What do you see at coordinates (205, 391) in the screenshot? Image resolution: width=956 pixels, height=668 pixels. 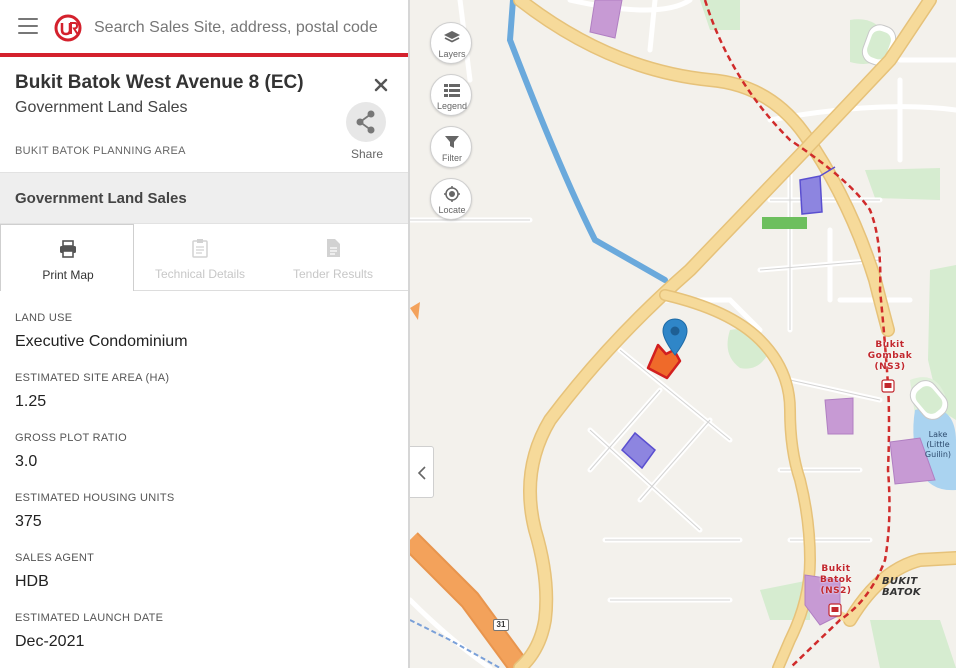 I see `detail-site-area: ESTIMATED SITE AREA (HA) 1.25` at bounding box center [205, 391].